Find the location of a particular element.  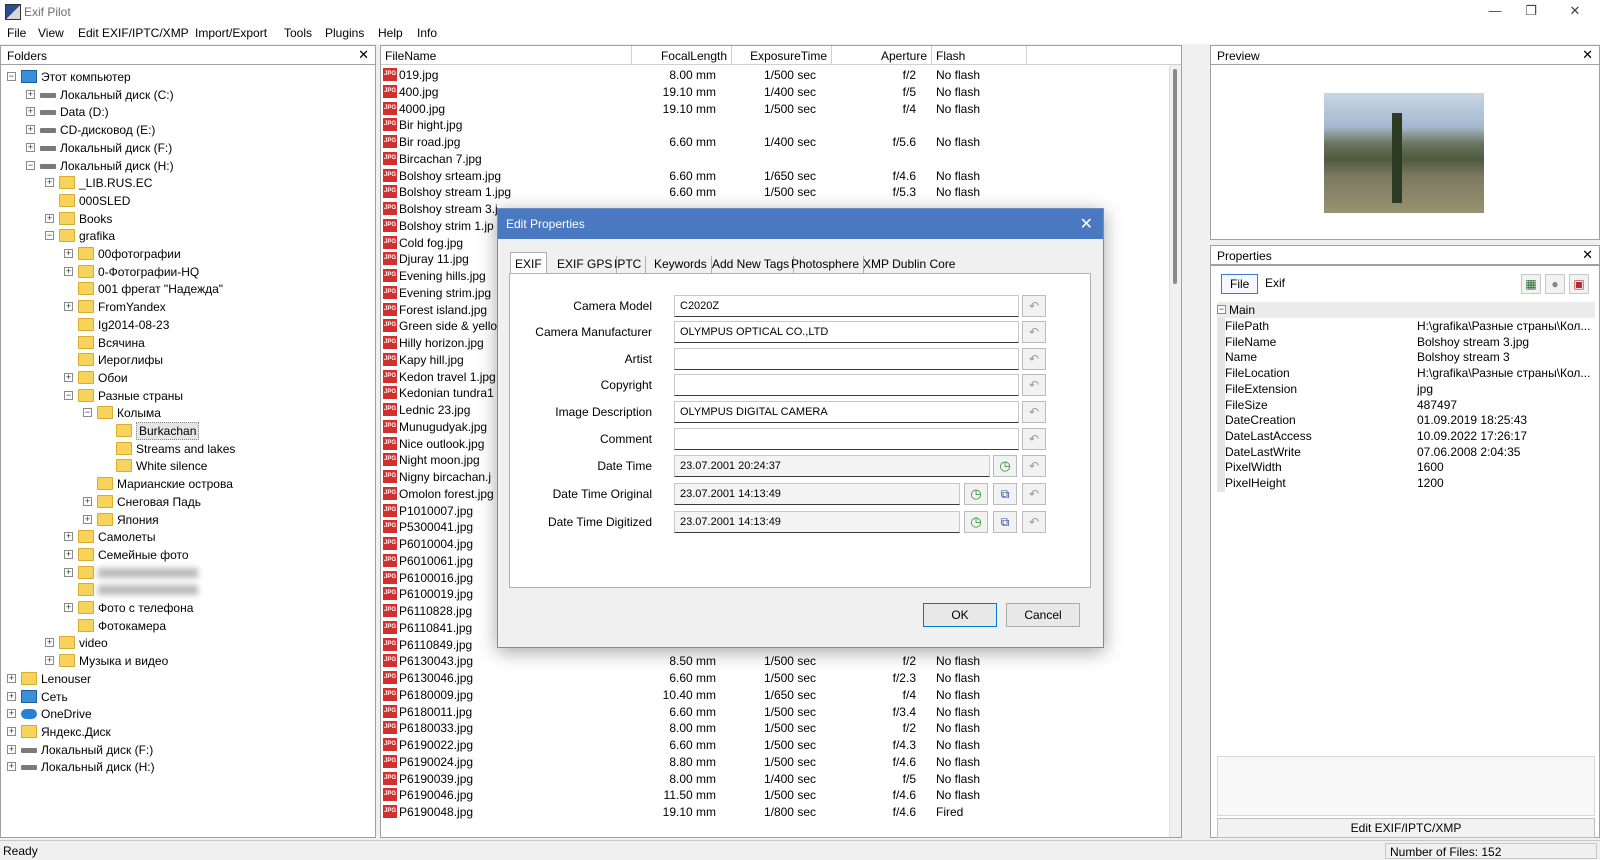

tab-exif: Exif is located at coordinates (1275, 284).